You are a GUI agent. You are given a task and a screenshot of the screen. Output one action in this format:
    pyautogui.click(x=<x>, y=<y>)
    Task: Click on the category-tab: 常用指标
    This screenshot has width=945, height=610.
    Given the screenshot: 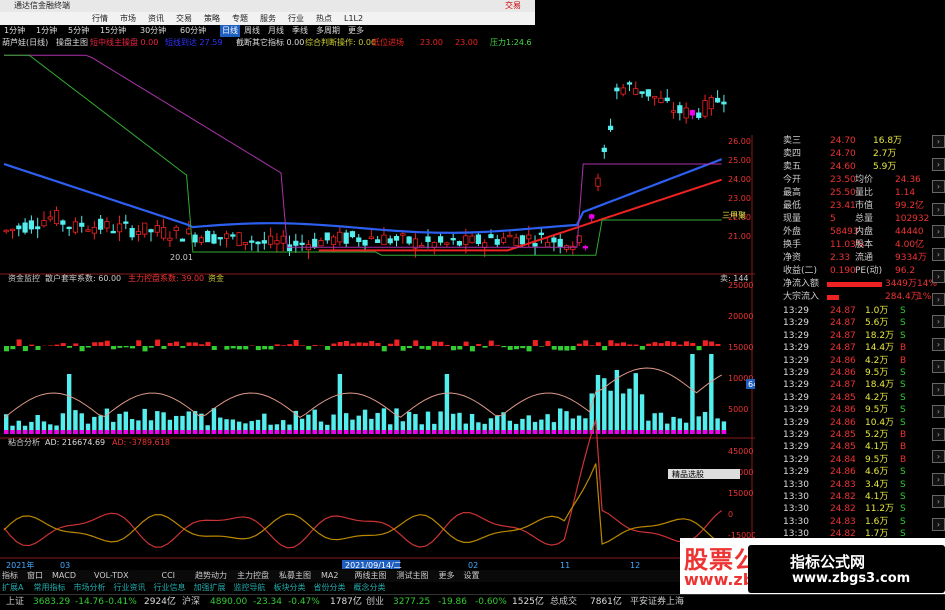 What is the action you would take?
    pyautogui.click(x=50, y=587)
    